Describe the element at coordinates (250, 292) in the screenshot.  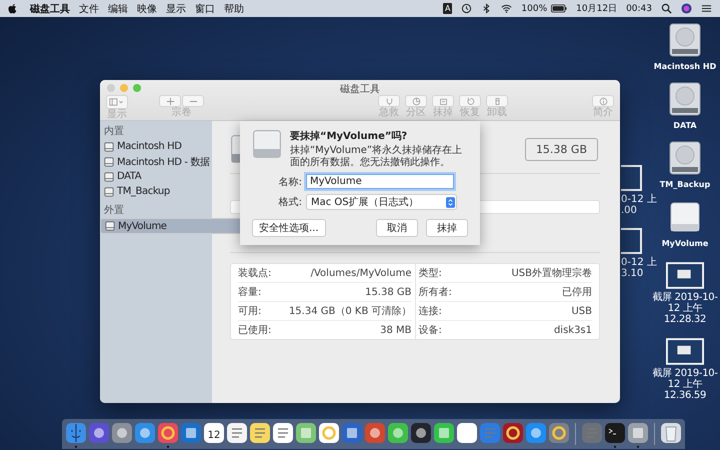
I see `info-label: 容量:` at that location.